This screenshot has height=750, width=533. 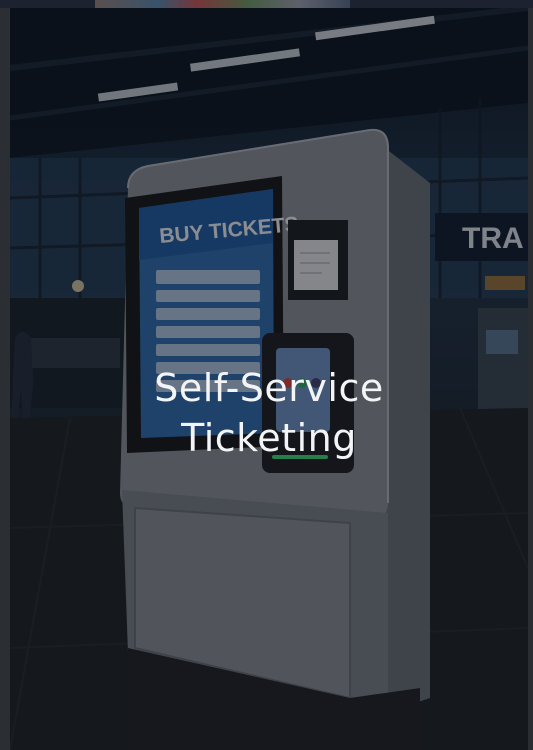 I want to click on thumbnail-strip, so click(x=222, y=4).